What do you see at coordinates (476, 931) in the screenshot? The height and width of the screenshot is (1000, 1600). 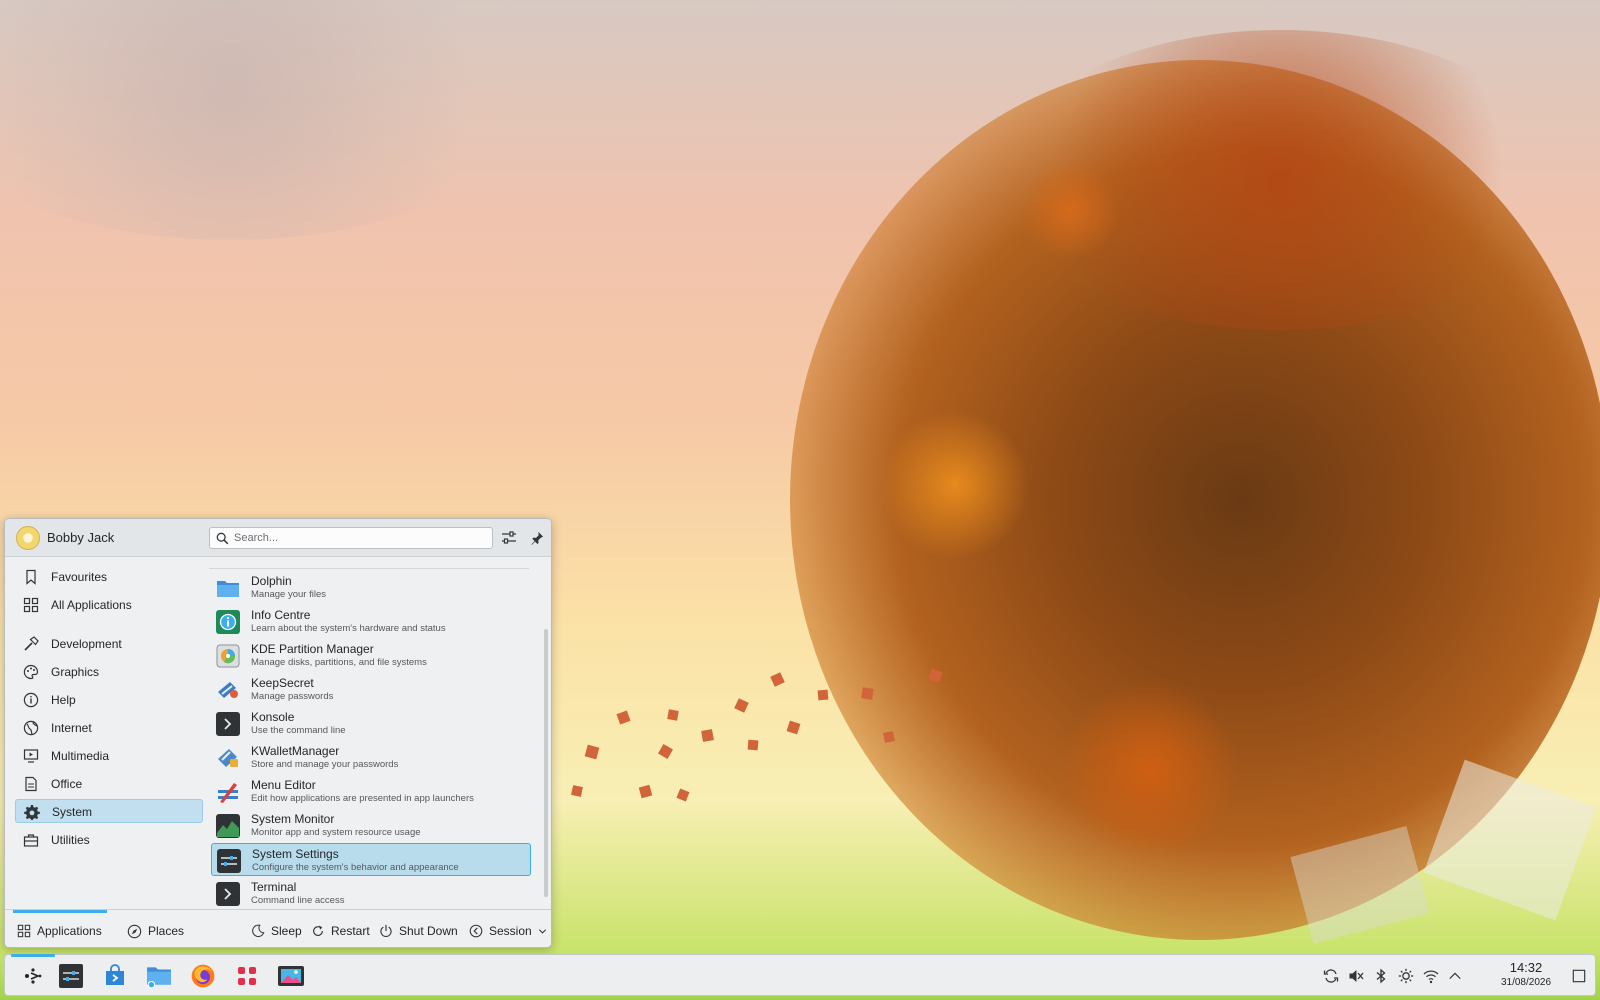 I see `session-icon` at bounding box center [476, 931].